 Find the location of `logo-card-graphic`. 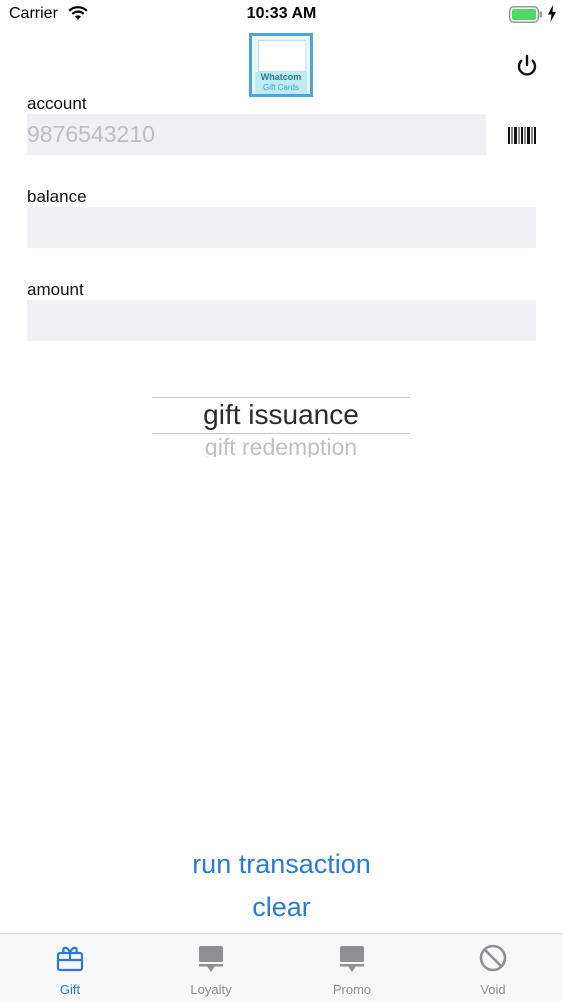

logo-card-graphic is located at coordinates (282, 56).